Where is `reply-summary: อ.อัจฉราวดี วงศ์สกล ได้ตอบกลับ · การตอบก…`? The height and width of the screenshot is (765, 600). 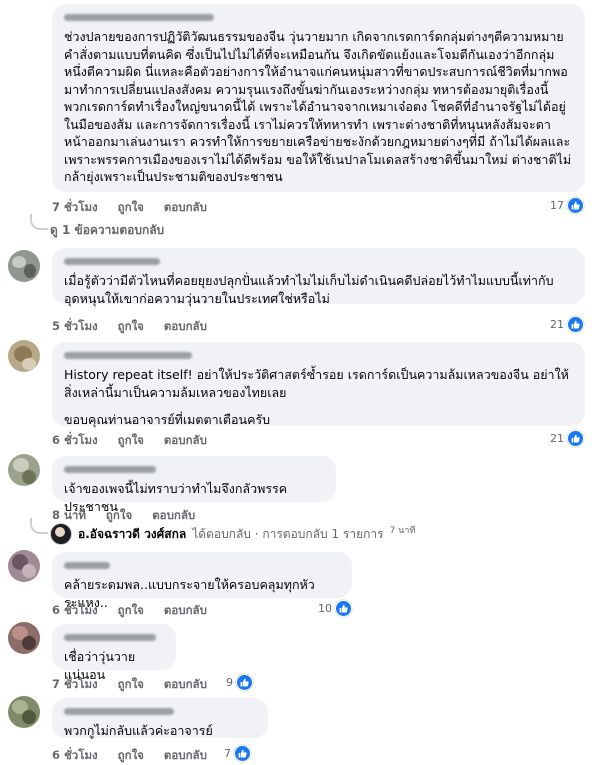
reply-summary: อ.อัจฉราวดี วงศ์สกล ได้ตอบกลับ · การตอบก… is located at coordinates (232, 534).